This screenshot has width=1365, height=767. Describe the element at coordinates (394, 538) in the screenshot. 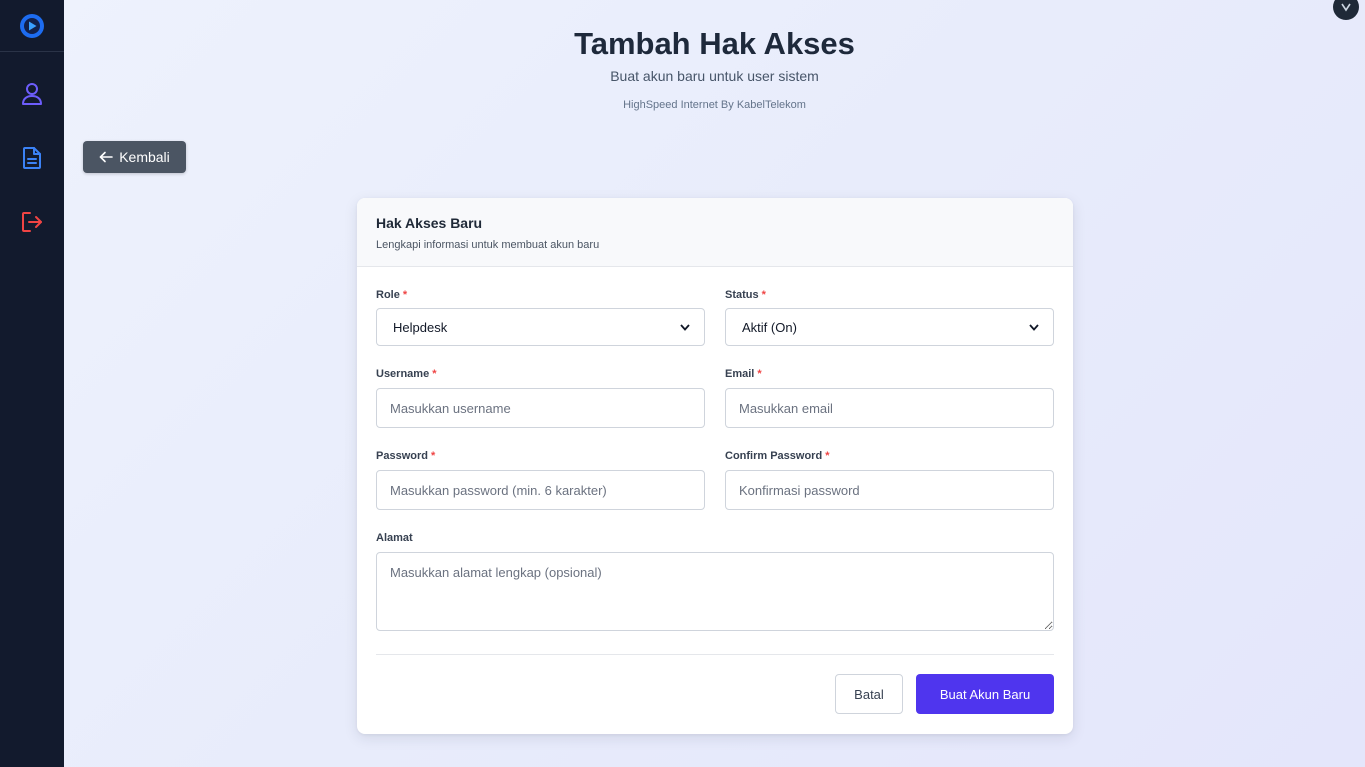

I see `alamat-label: Alamat` at that location.